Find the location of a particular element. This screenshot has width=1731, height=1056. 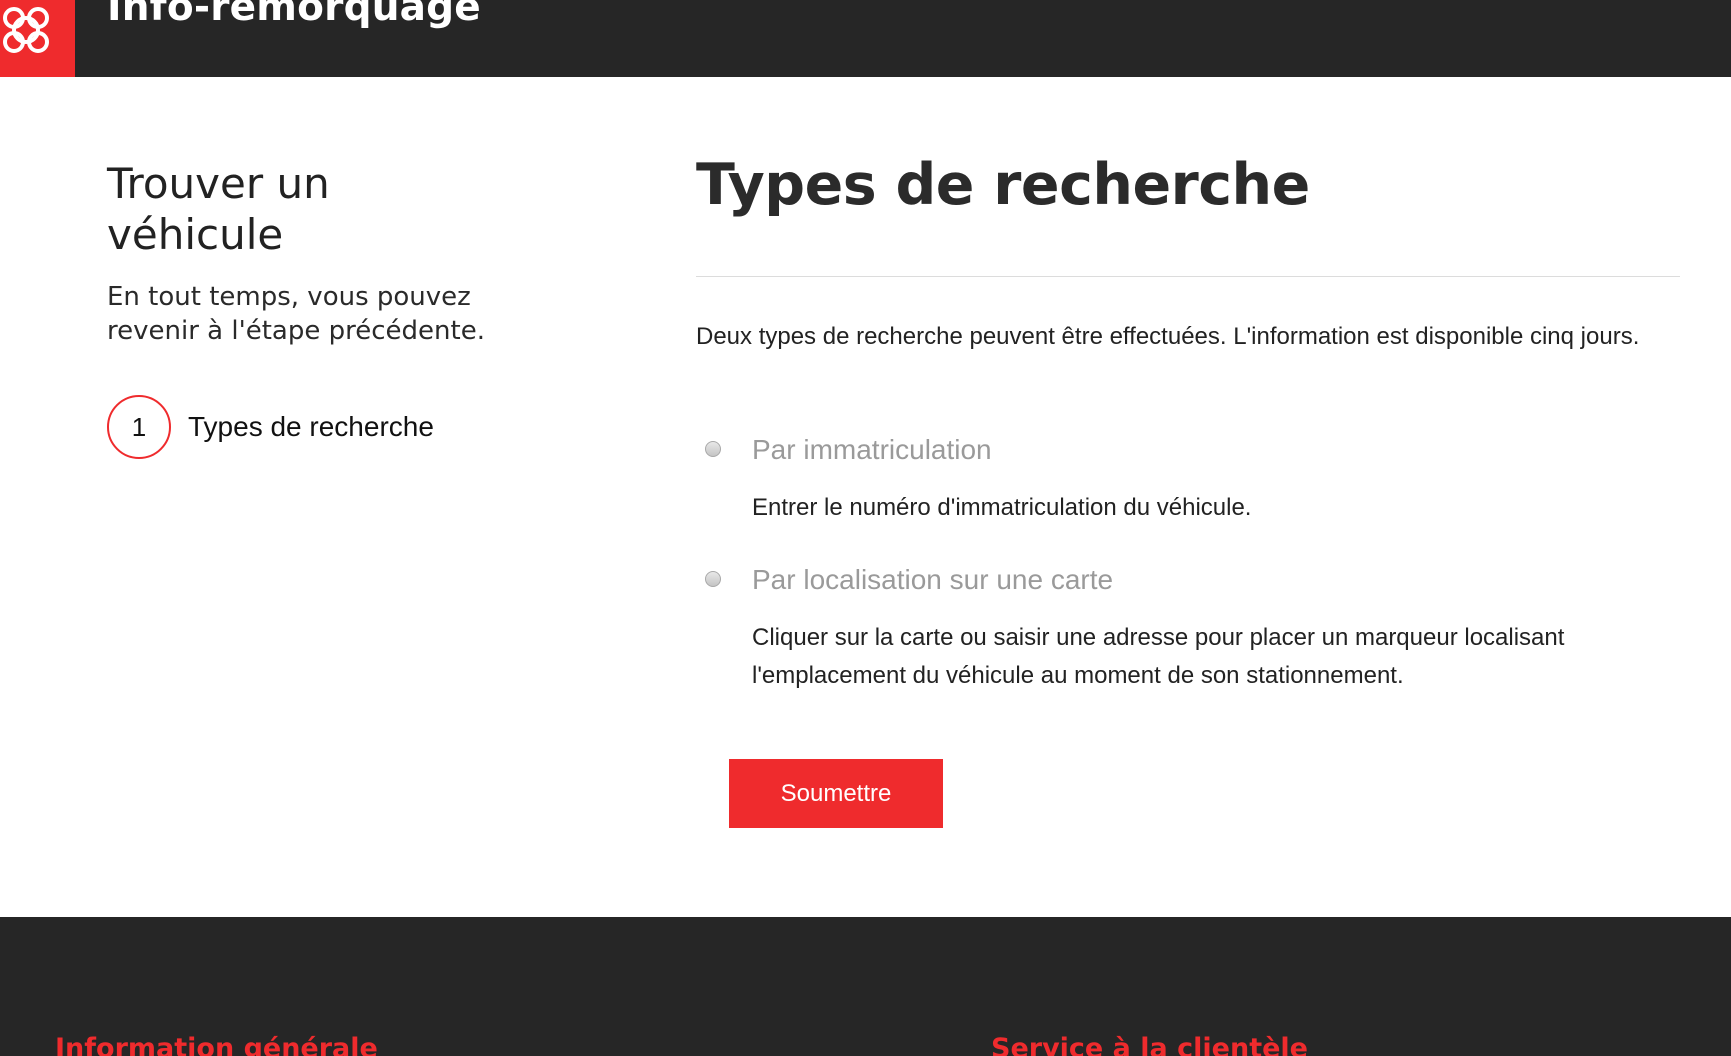

montreal-rosette-icon is located at coordinates (26, 30).